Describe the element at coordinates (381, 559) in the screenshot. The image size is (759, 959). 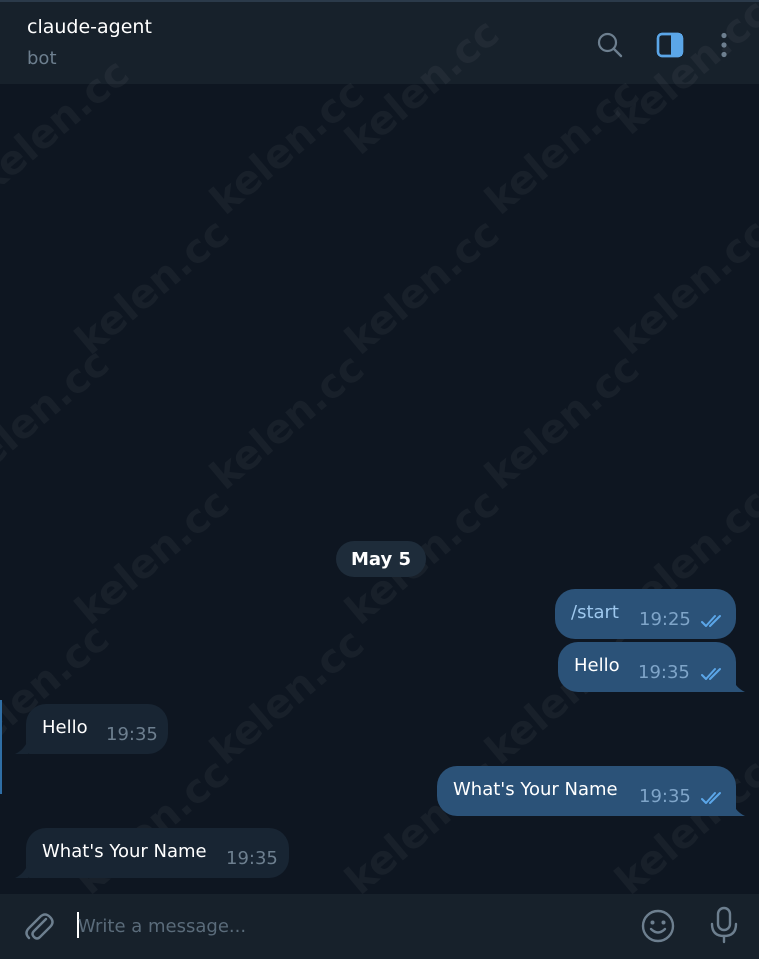
I see `date-separator: May 5` at that location.